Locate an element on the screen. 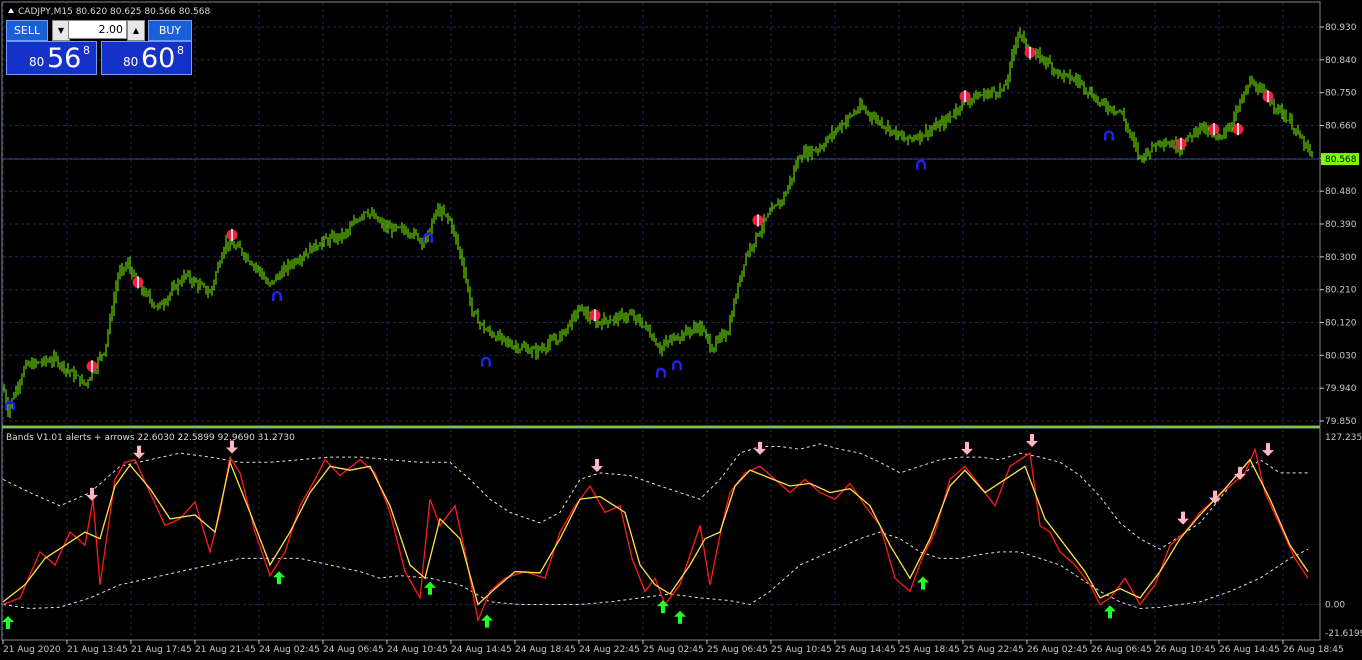 This screenshot has width=1362, height=660. buy-price-fraction: 8 is located at coordinates (180, 50).